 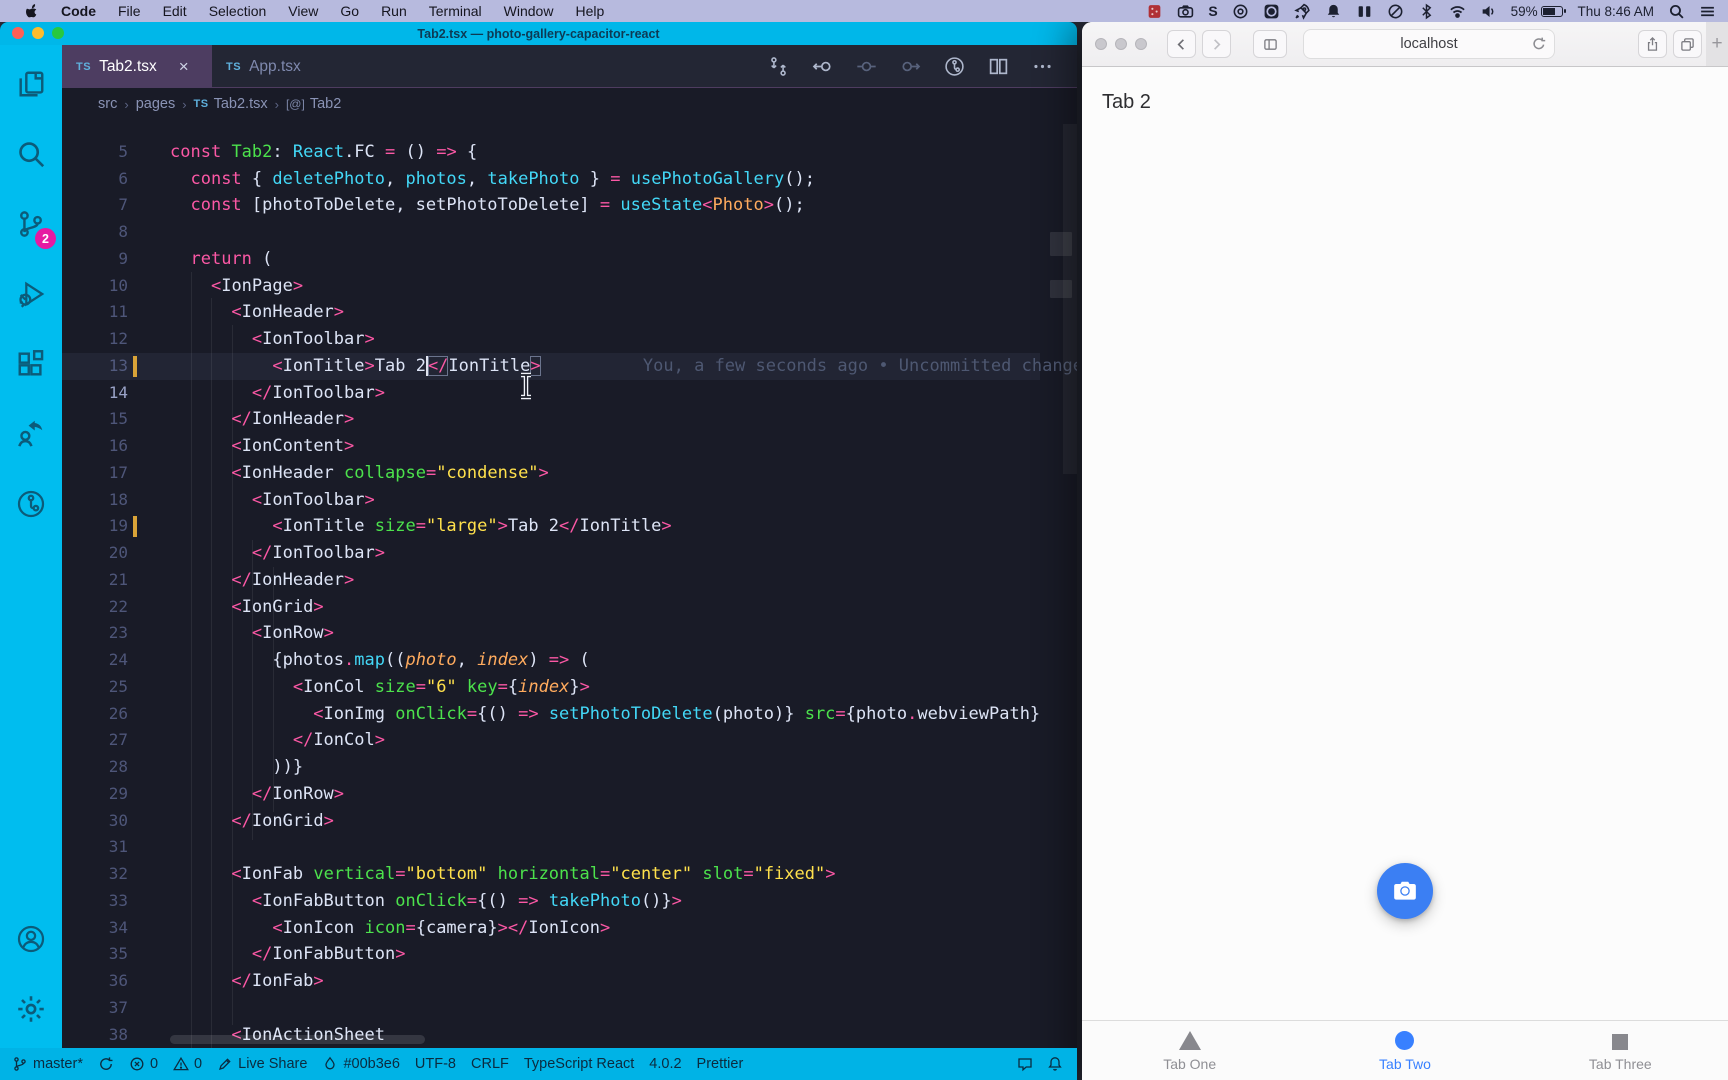 What do you see at coordinates (551, 140) in the screenshot?
I see `code-line-5: 5` at bounding box center [551, 140].